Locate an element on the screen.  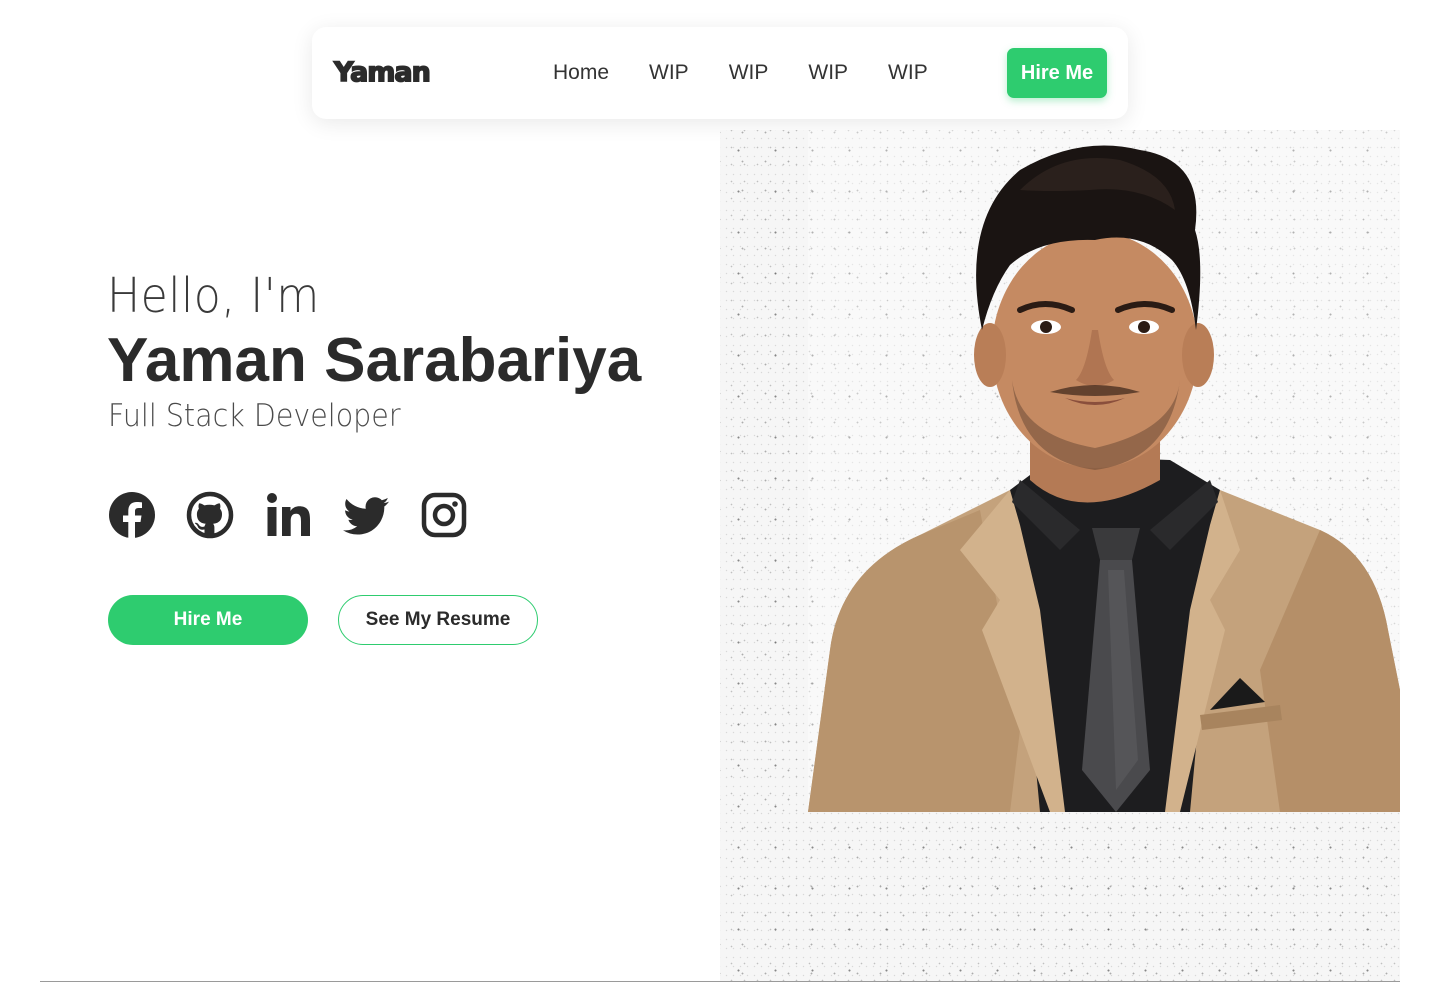
nav-link-home: Home is located at coordinates (581, 73).